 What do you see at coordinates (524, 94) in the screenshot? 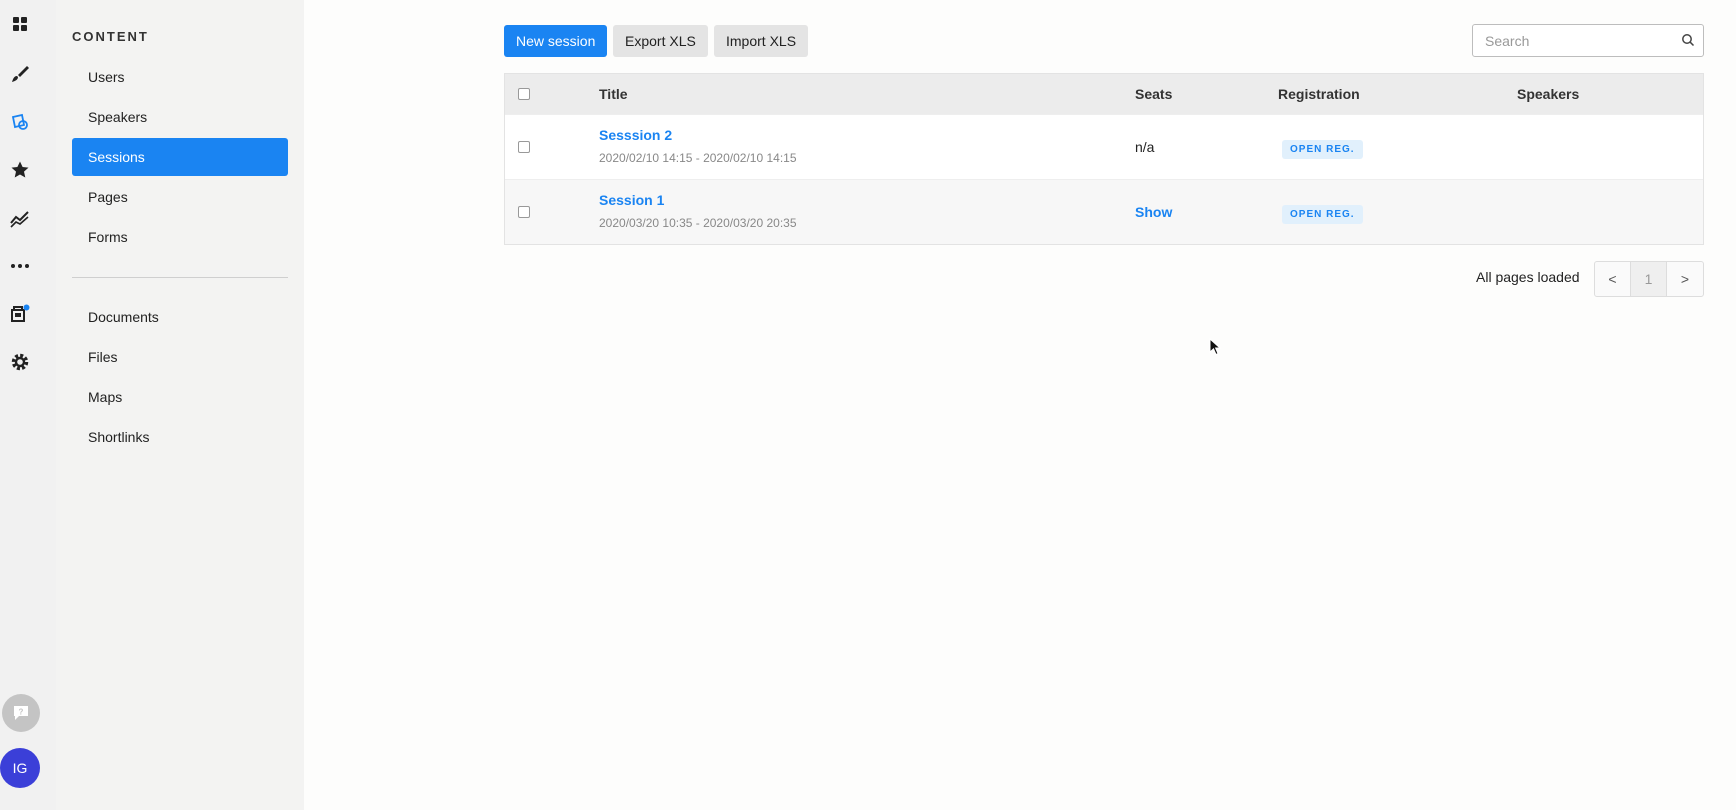
I see `select-all-checkbox` at bounding box center [524, 94].